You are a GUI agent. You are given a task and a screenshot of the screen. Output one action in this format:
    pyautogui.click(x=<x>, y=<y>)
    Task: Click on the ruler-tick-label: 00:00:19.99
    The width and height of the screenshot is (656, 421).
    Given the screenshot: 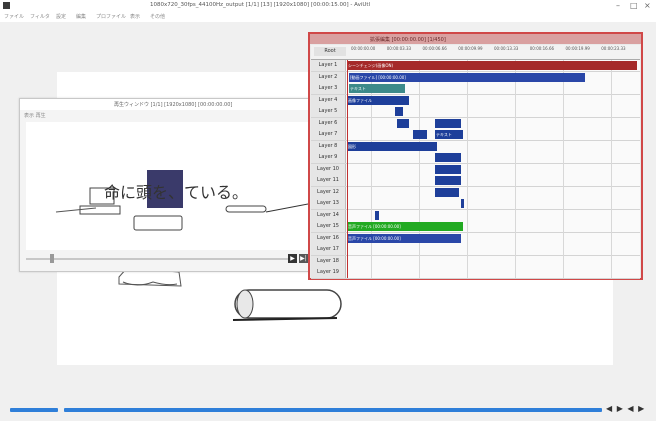 What is the action you would take?
    pyautogui.click(x=577, y=48)
    